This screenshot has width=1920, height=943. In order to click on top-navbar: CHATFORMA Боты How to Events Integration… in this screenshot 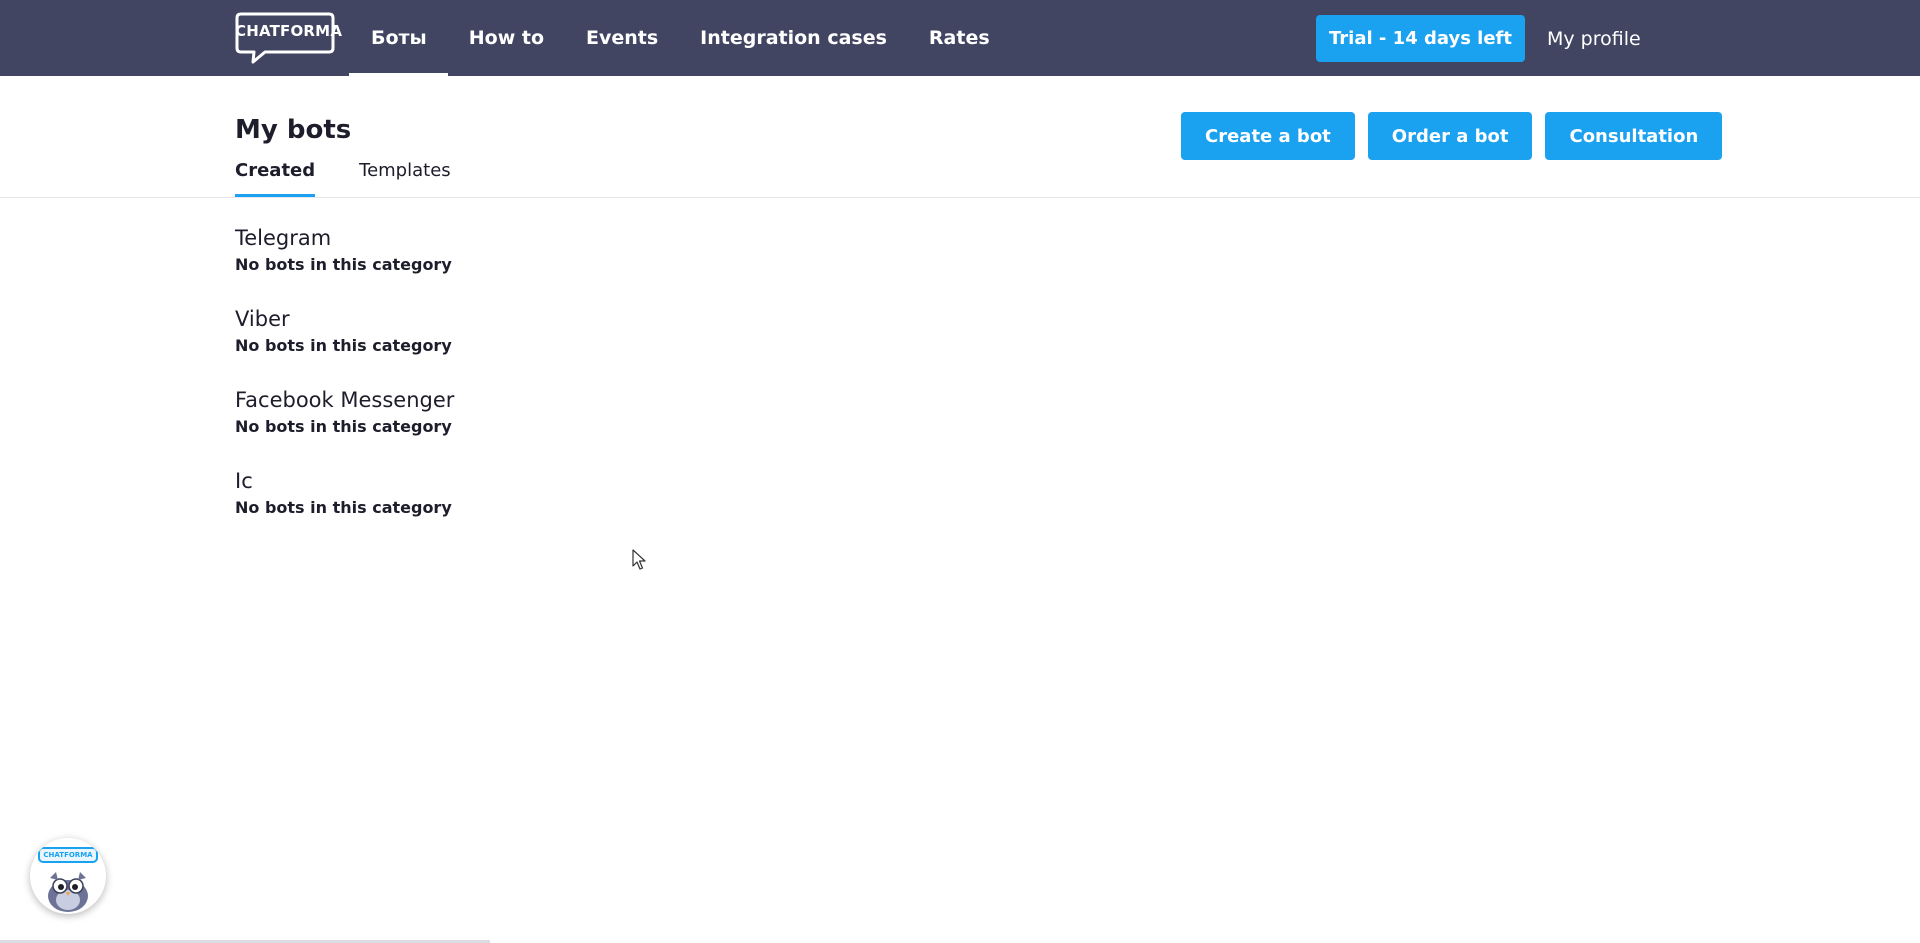, I will do `click(960, 38)`.